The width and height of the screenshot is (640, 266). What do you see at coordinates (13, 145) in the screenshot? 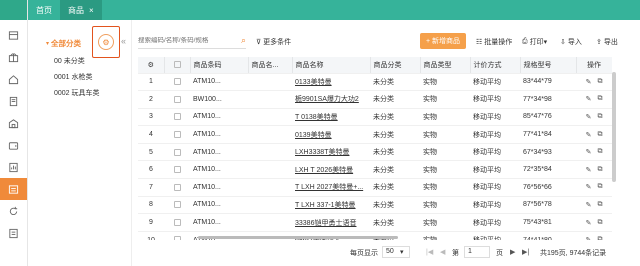
I see `wallet-icon` at bounding box center [13, 145].